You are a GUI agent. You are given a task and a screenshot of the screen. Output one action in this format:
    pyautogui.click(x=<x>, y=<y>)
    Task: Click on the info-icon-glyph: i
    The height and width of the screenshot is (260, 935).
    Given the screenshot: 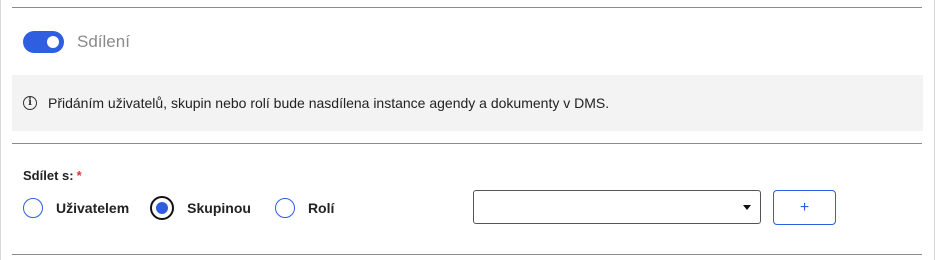 What is the action you would take?
    pyautogui.click(x=30, y=102)
    